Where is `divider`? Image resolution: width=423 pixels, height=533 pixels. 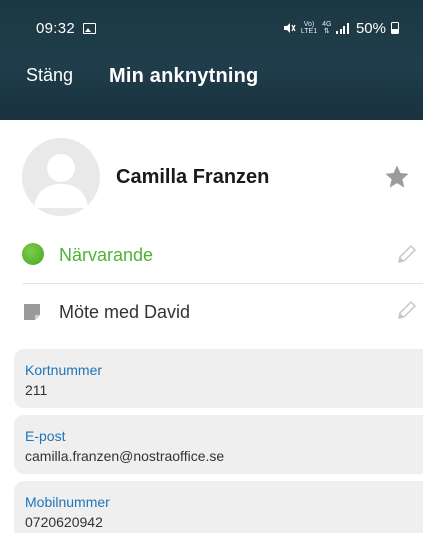
divider is located at coordinates (222, 283).